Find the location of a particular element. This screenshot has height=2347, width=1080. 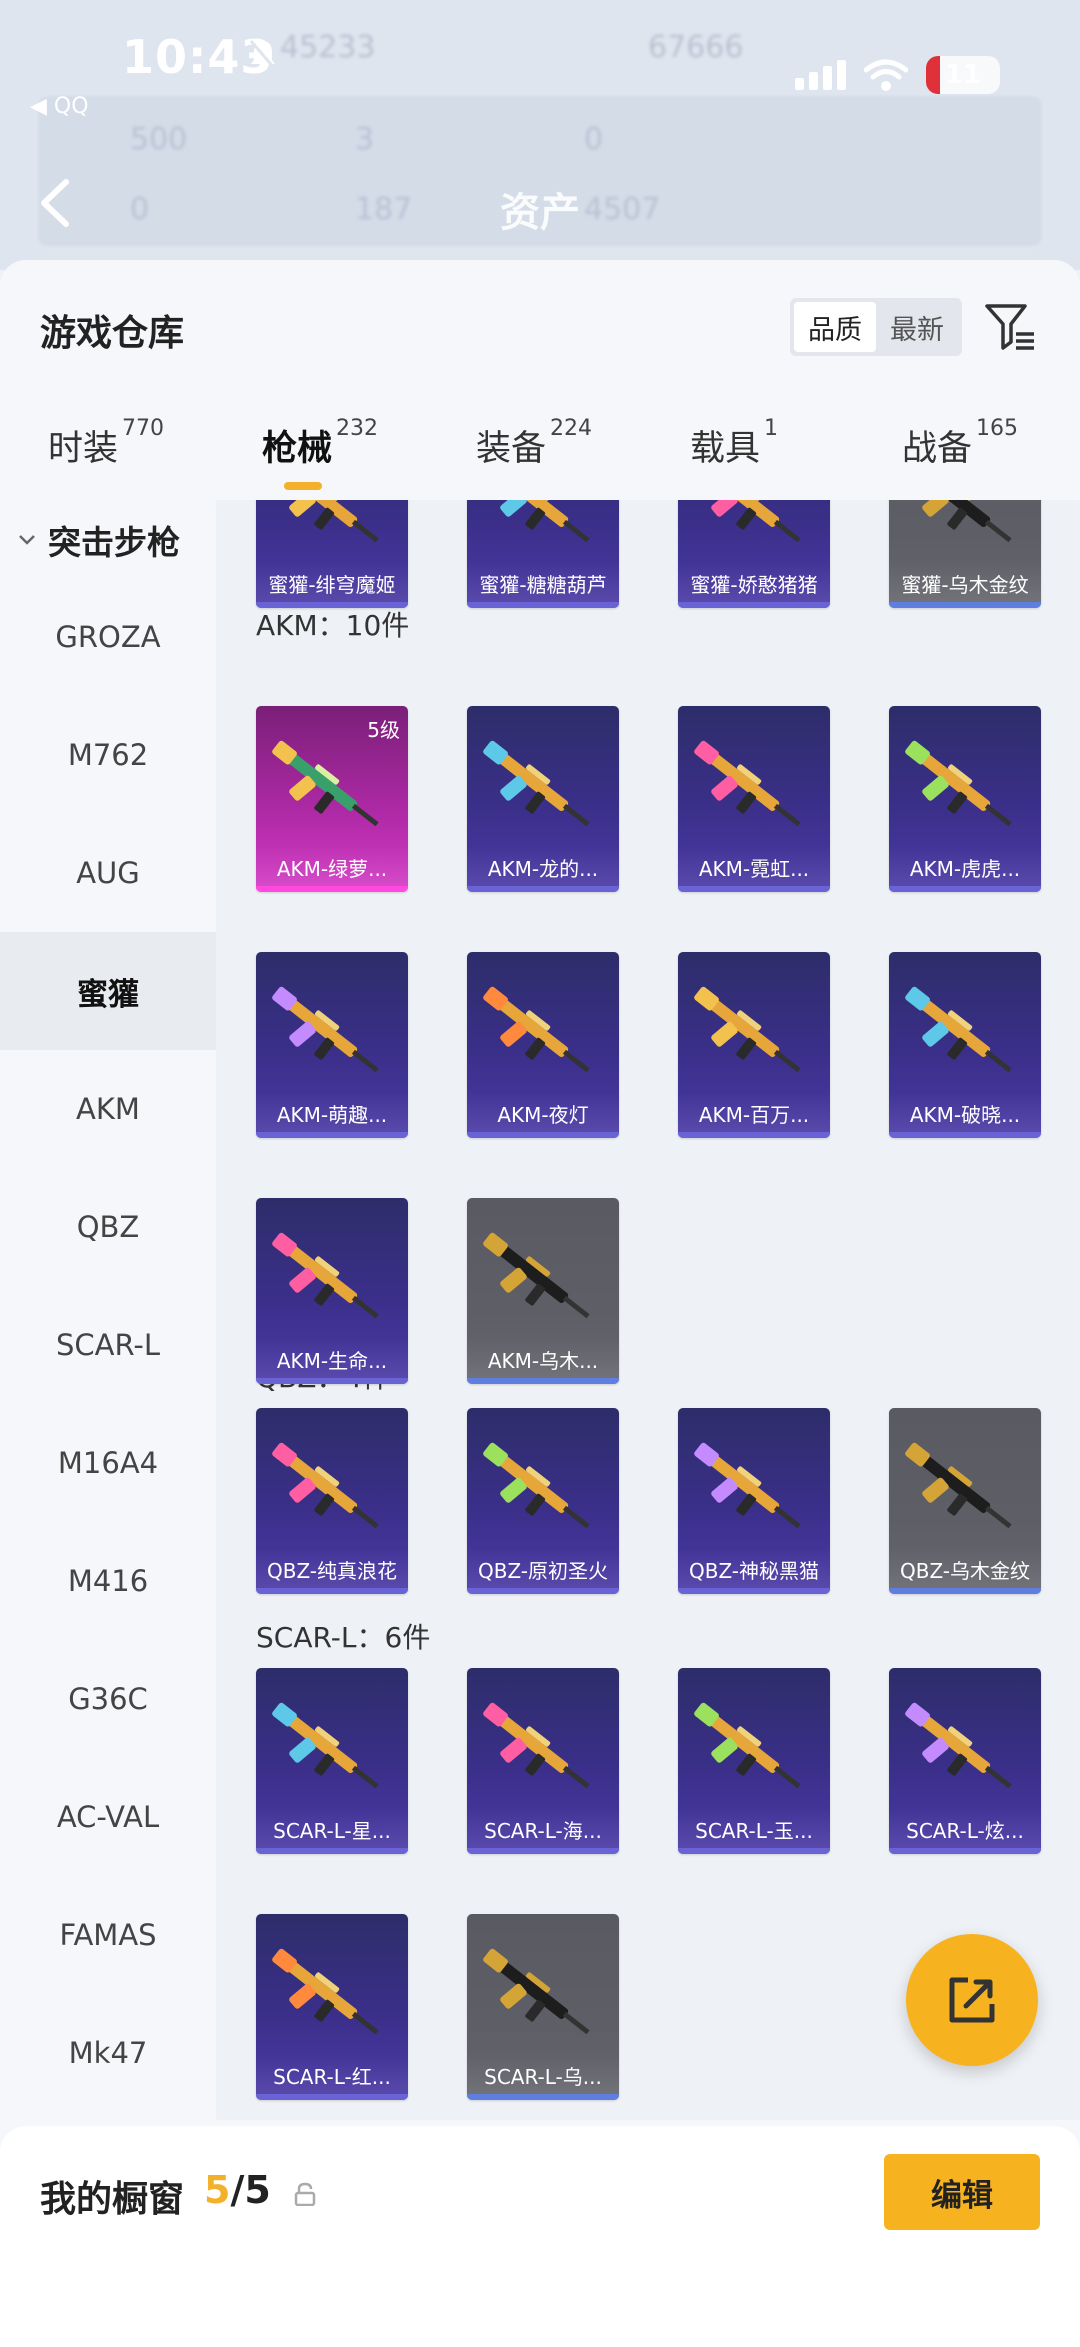

tab-label: 枪械 is located at coordinates (297, 449).